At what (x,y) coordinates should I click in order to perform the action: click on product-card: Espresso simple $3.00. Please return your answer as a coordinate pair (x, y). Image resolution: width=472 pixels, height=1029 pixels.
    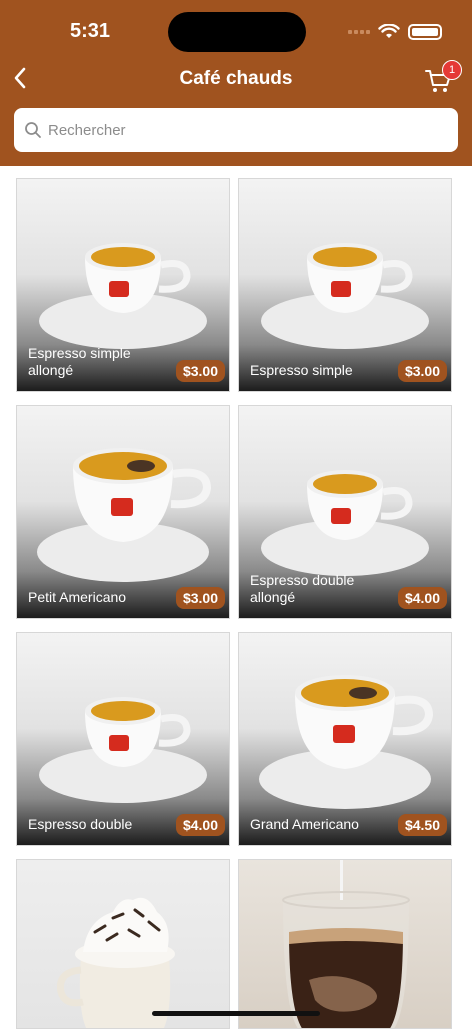
    Looking at the image, I should click on (345, 285).